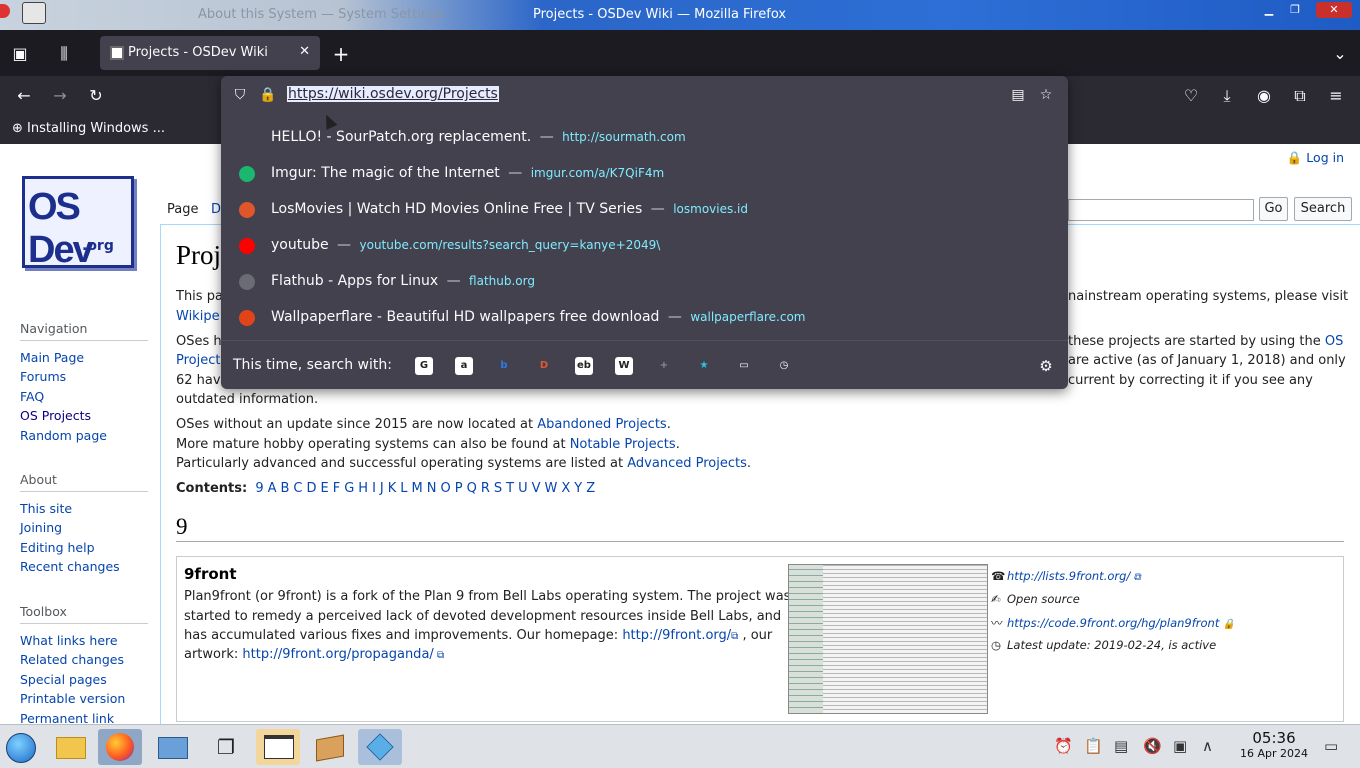 The image size is (1360, 768). Describe the element at coordinates (704, 366) in the screenshot. I see `bookmarks-engine-icon: ★` at that location.